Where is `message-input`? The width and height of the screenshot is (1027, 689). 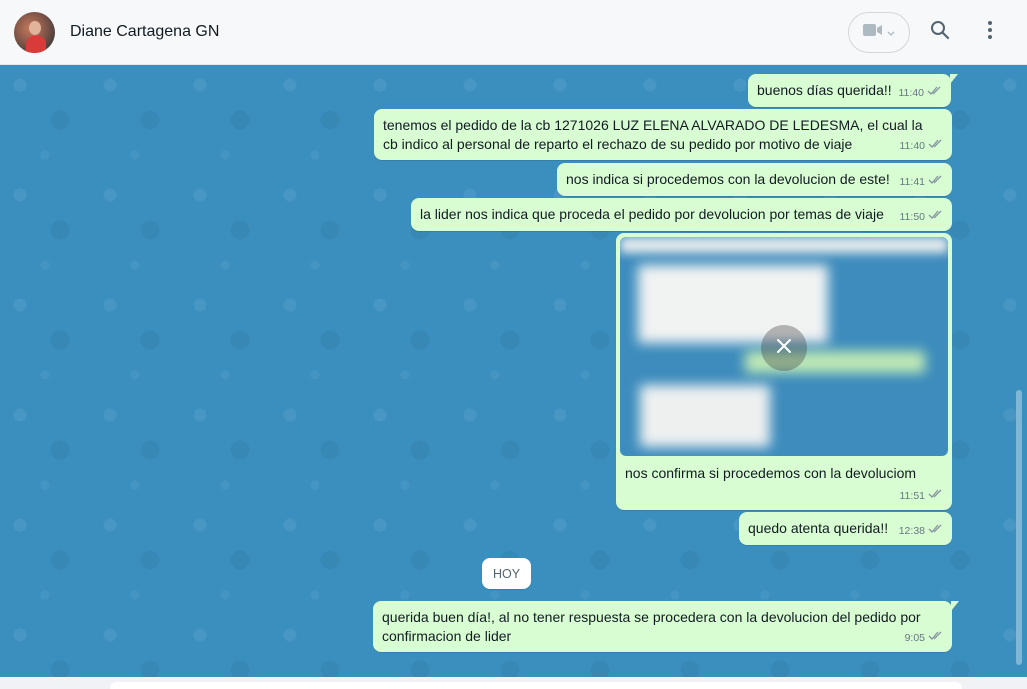
message-input is located at coordinates (536, 685).